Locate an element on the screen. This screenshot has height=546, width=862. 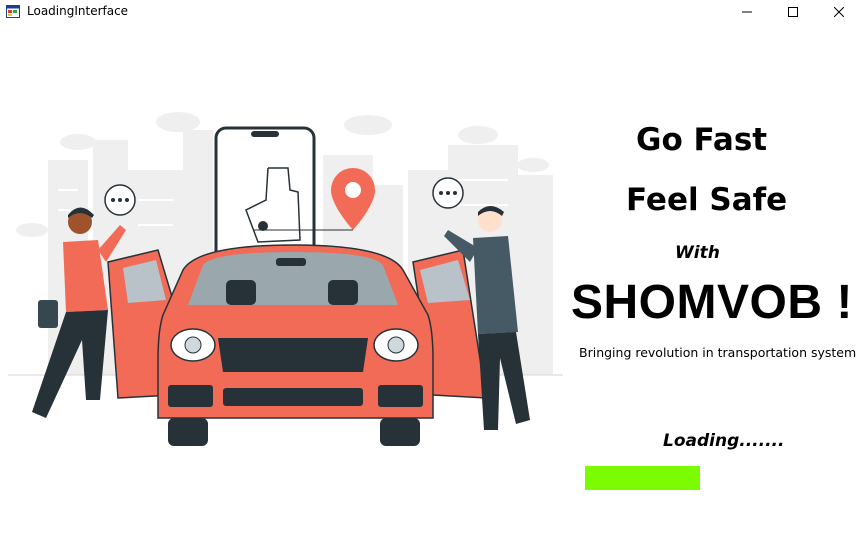
headline-go-fast: Go Fast is located at coordinates (702, 140).